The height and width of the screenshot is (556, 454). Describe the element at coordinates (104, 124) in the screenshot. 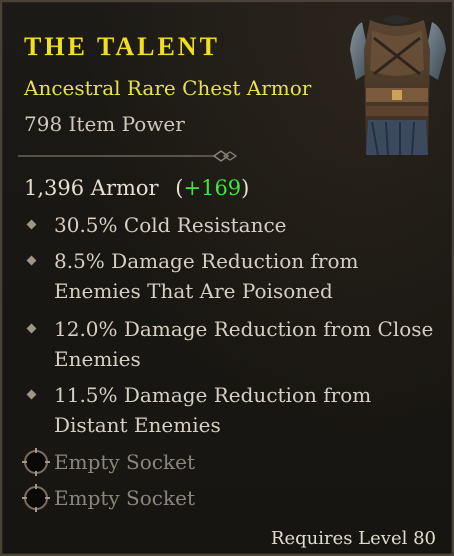

I see `item-power: 798 Item Power` at that location.